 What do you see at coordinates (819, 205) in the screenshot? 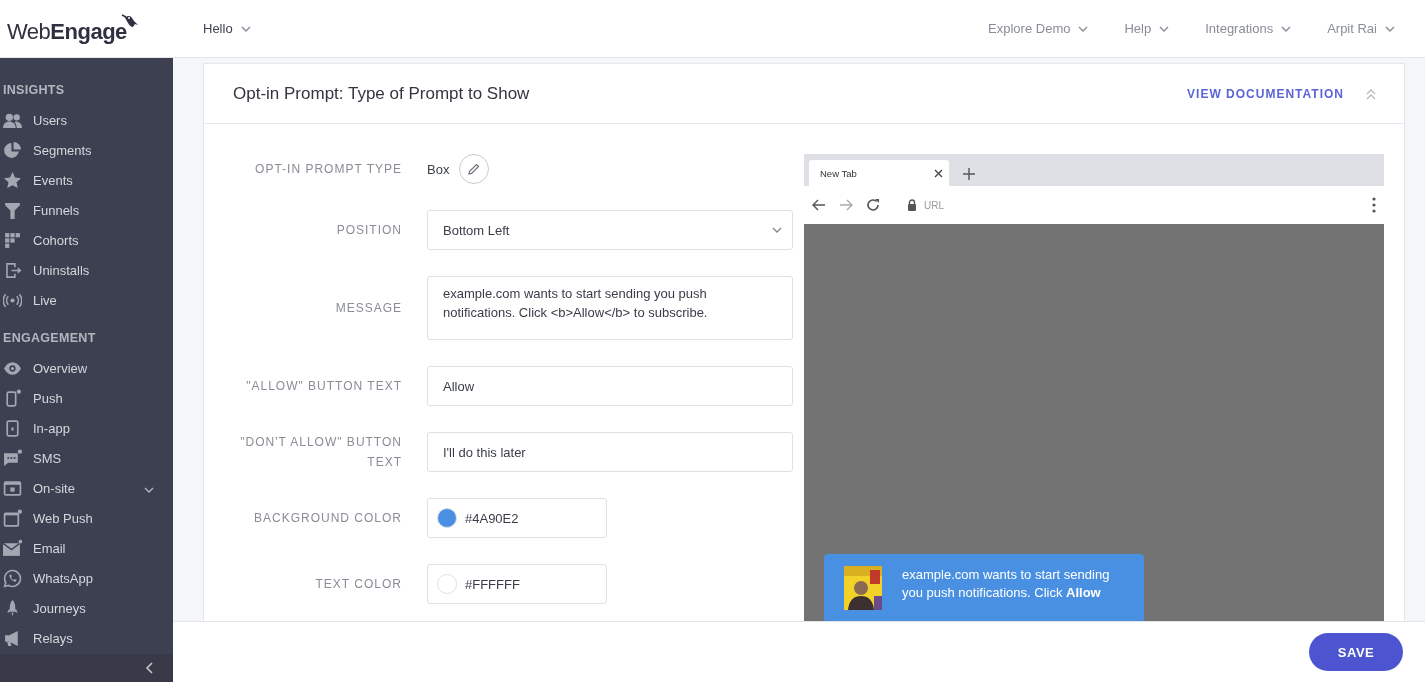
I see `back-arrow-icon` at bounding box center [819, 205].